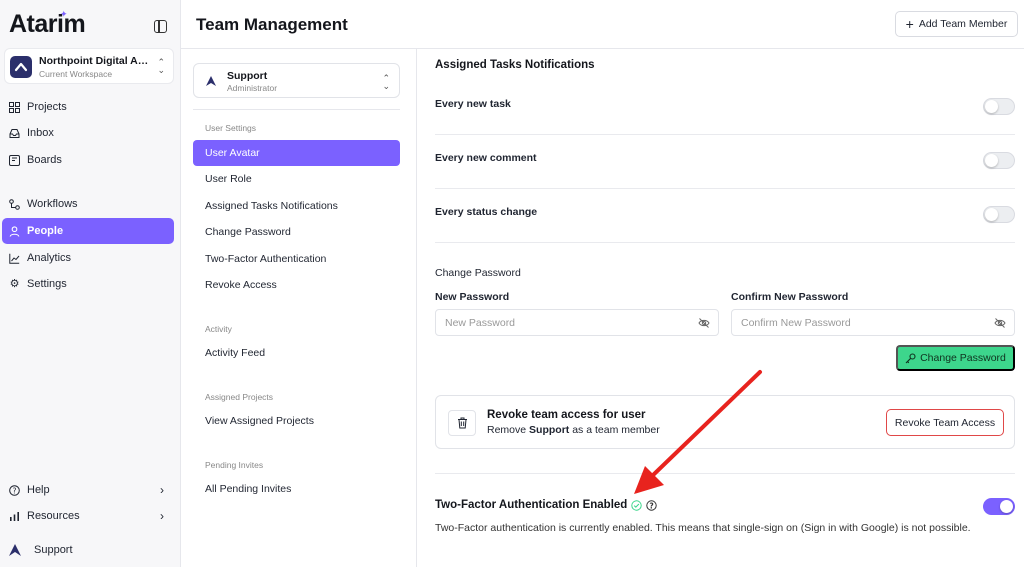 The width and height of the screenshot is (1024, 567). Describe the element at coordinates (296, 179) in the screenshot. I see `settings-item-user-role: User Role` at that location.